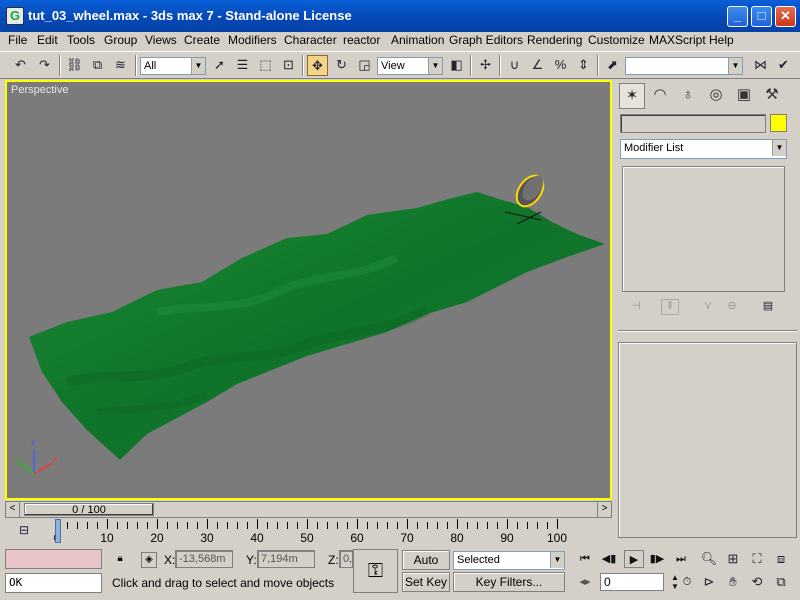 Image resolution: width=800 pixels, height=600 pixels. I want to click on menu-modifiers: Modifiers, so click(252, 40).